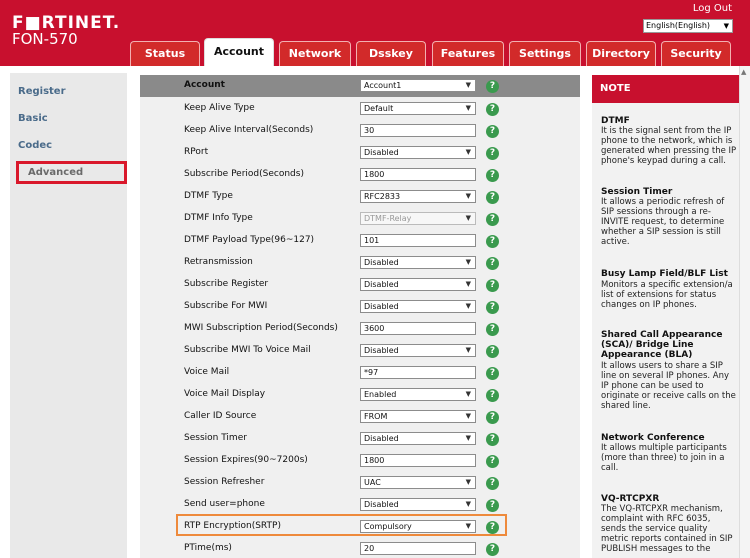 This screenshot has width=750, height=558. I want to click on value-dtmf-info-type: DTMF-Relay, so click(388, 218).